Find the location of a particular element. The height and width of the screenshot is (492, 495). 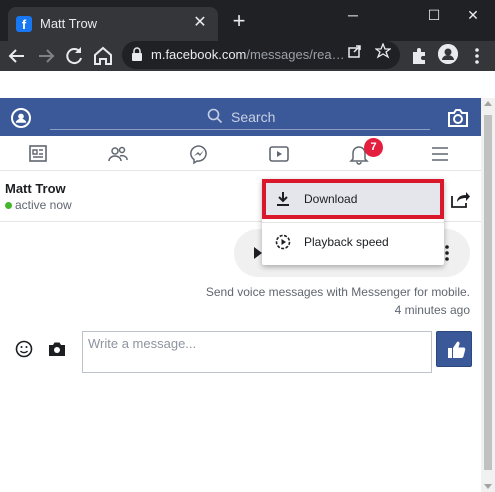

like-button is located at coordinates (454, 349).